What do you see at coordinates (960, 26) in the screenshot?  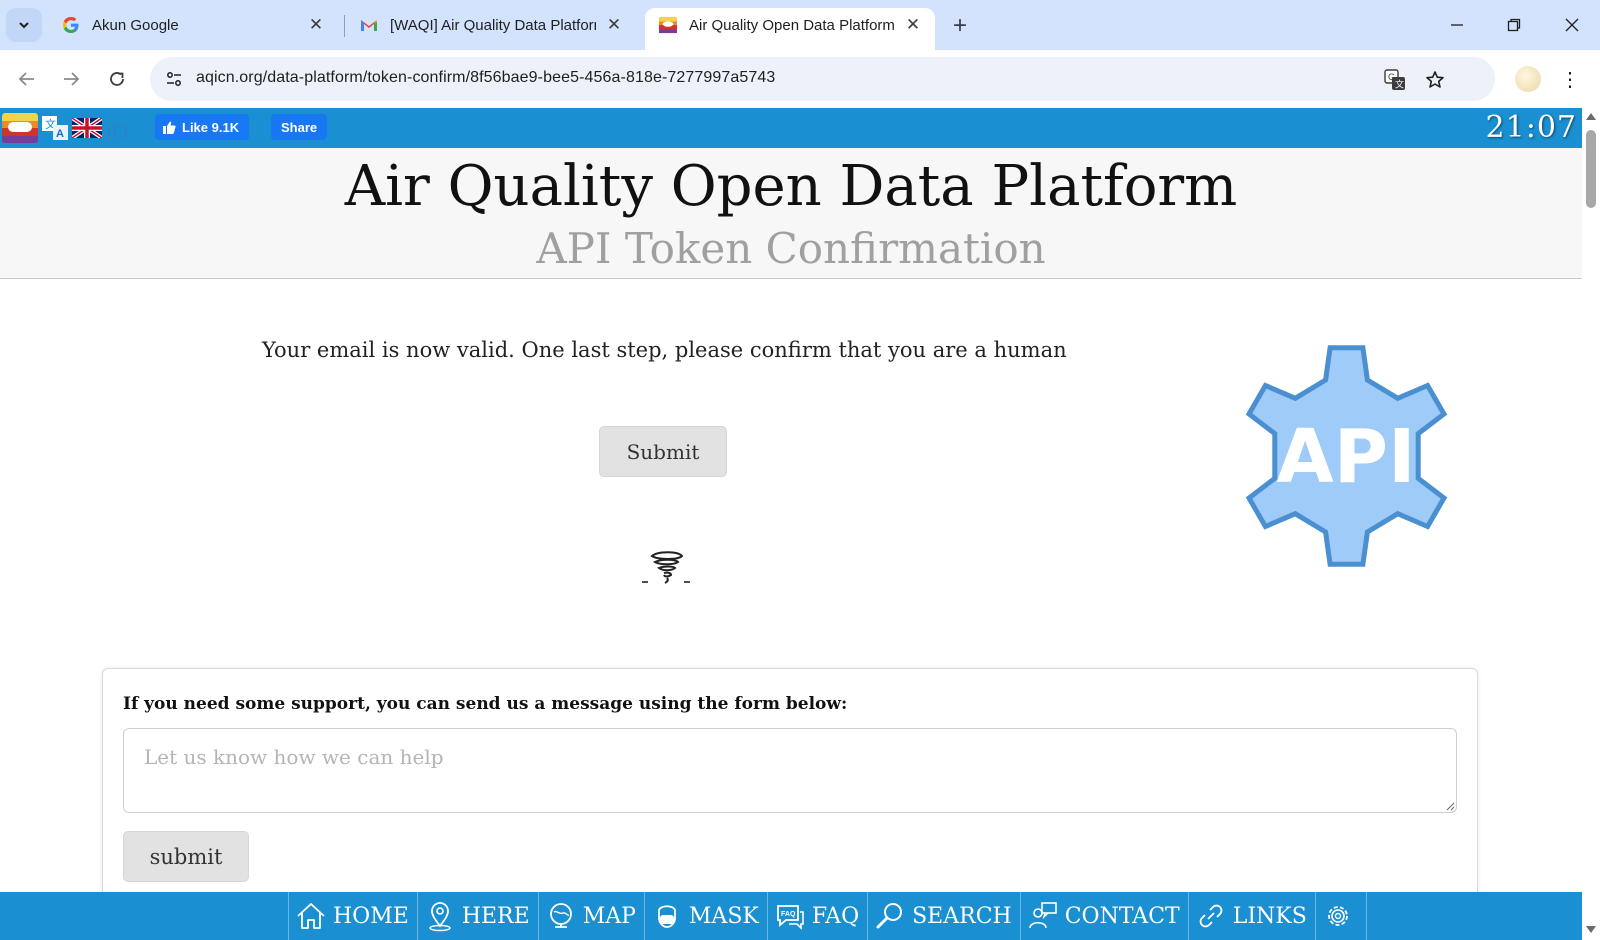 I see `new-tab-button: +` at bounding box center [960, 26].